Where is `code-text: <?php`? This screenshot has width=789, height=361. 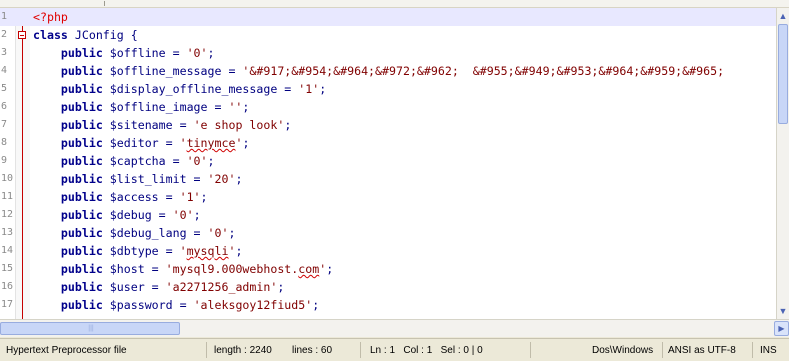 code-text: <?php is located at coordinates (50, 17).